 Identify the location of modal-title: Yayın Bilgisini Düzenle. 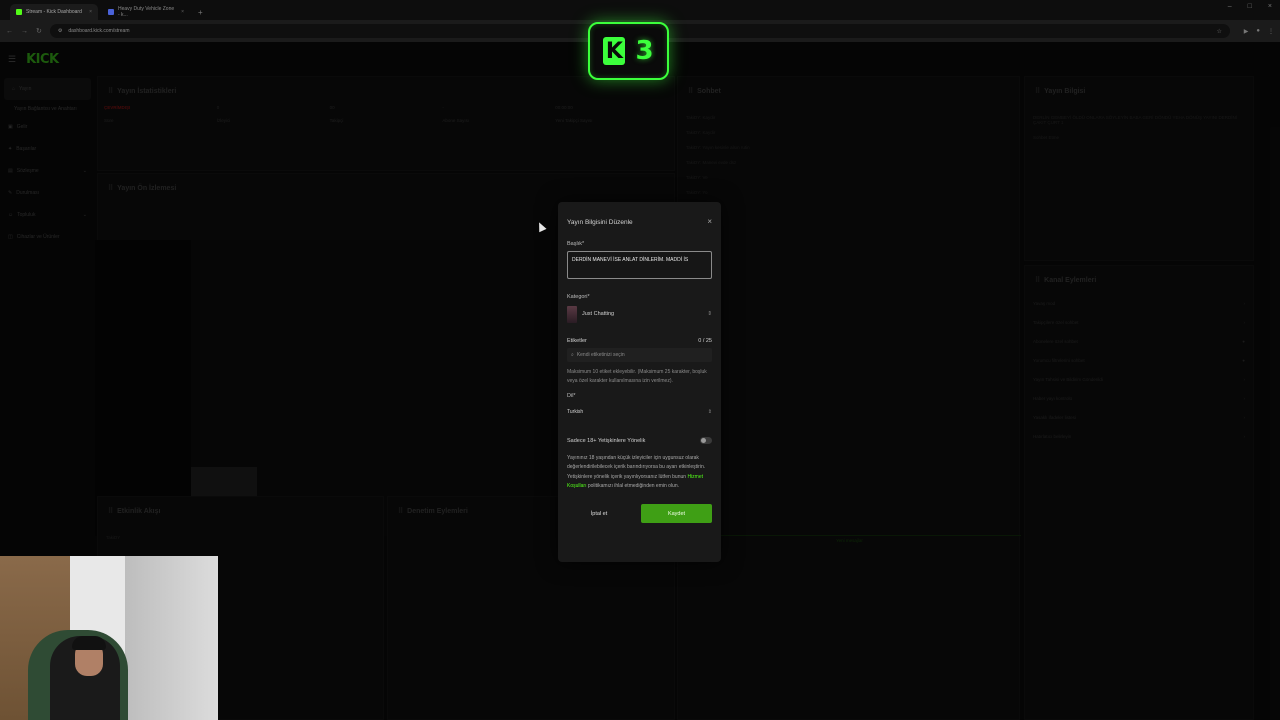
(600, 222).